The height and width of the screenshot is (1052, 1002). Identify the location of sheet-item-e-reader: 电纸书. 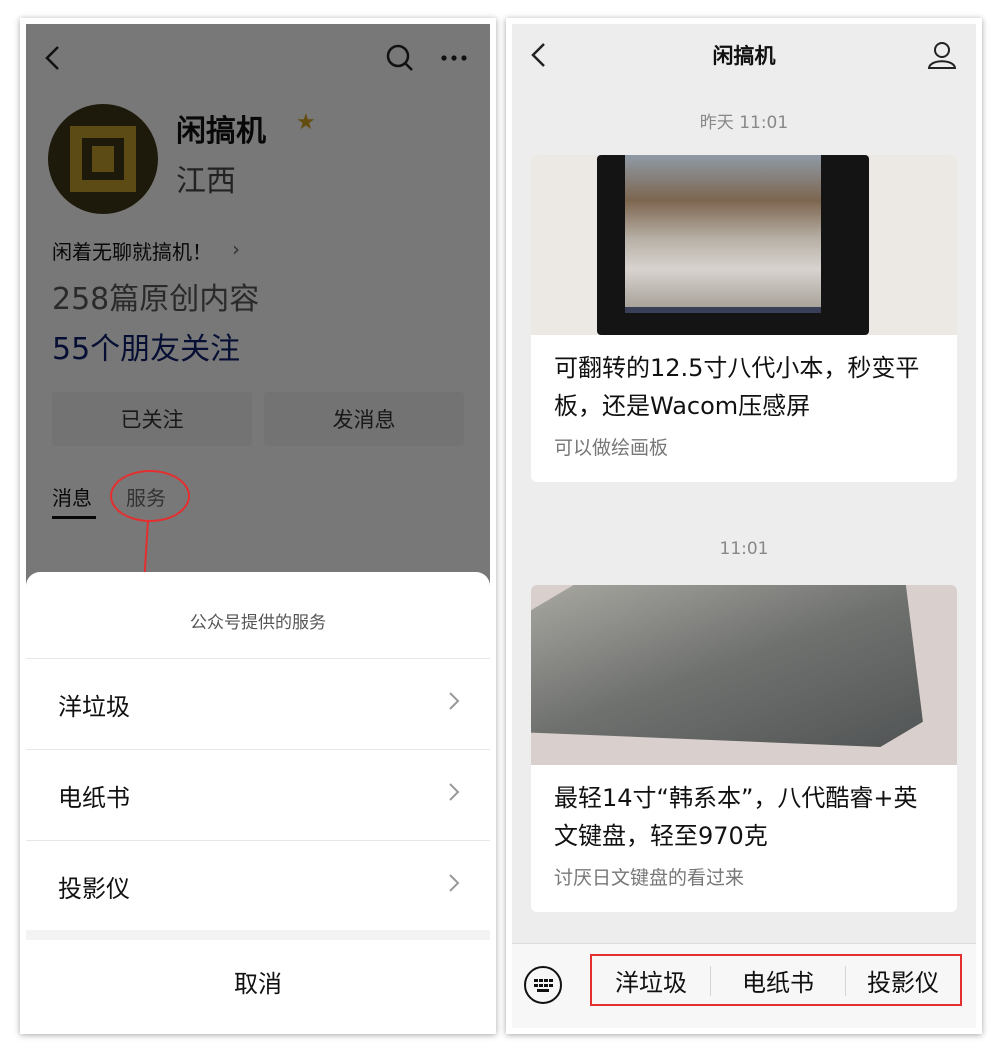
(258, 794).